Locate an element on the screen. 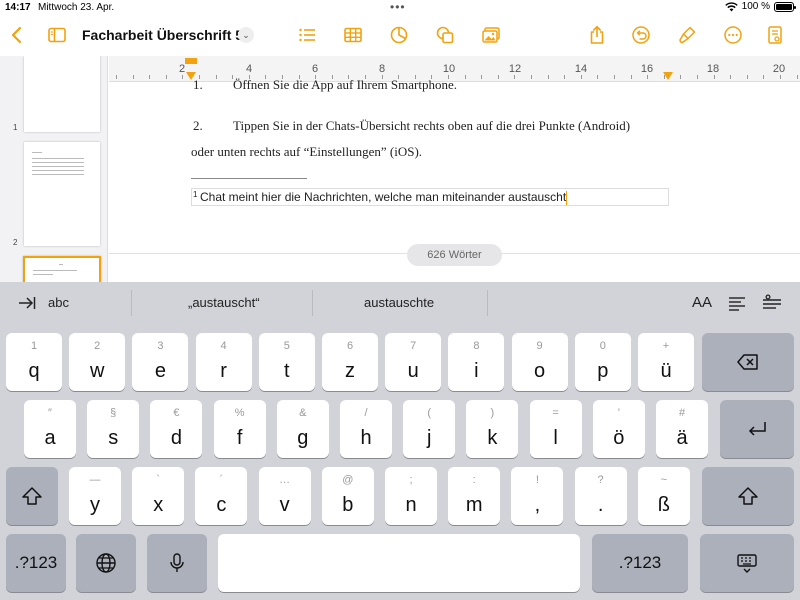 The image size is (800, 600). format-brush-icon is located at coordinates (687, 35).